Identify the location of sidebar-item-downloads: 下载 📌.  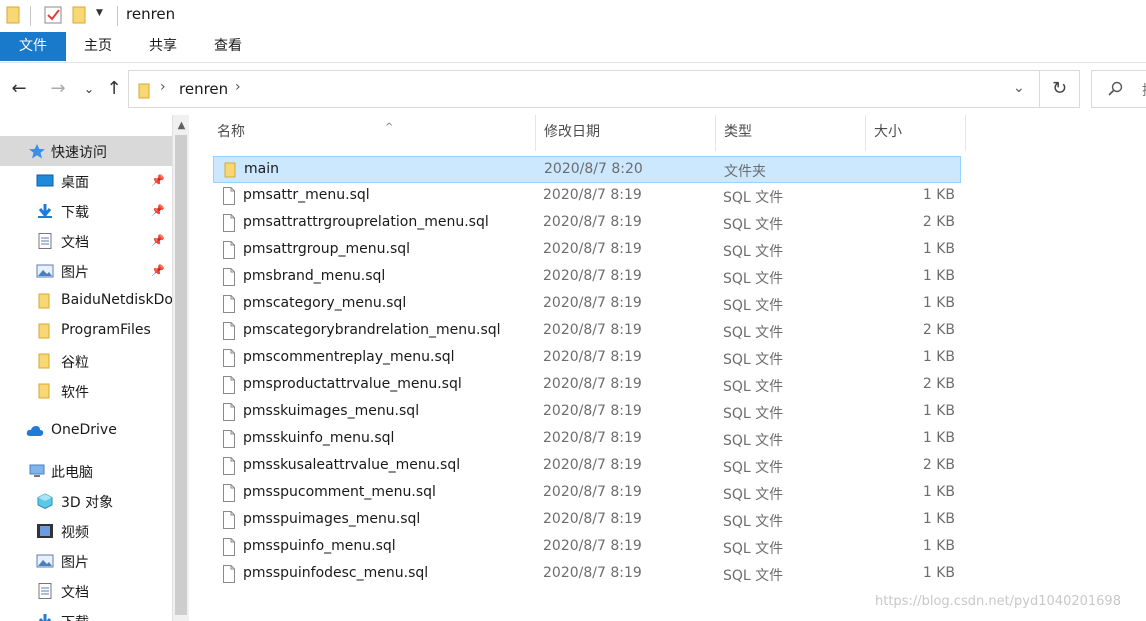
(86, 211).